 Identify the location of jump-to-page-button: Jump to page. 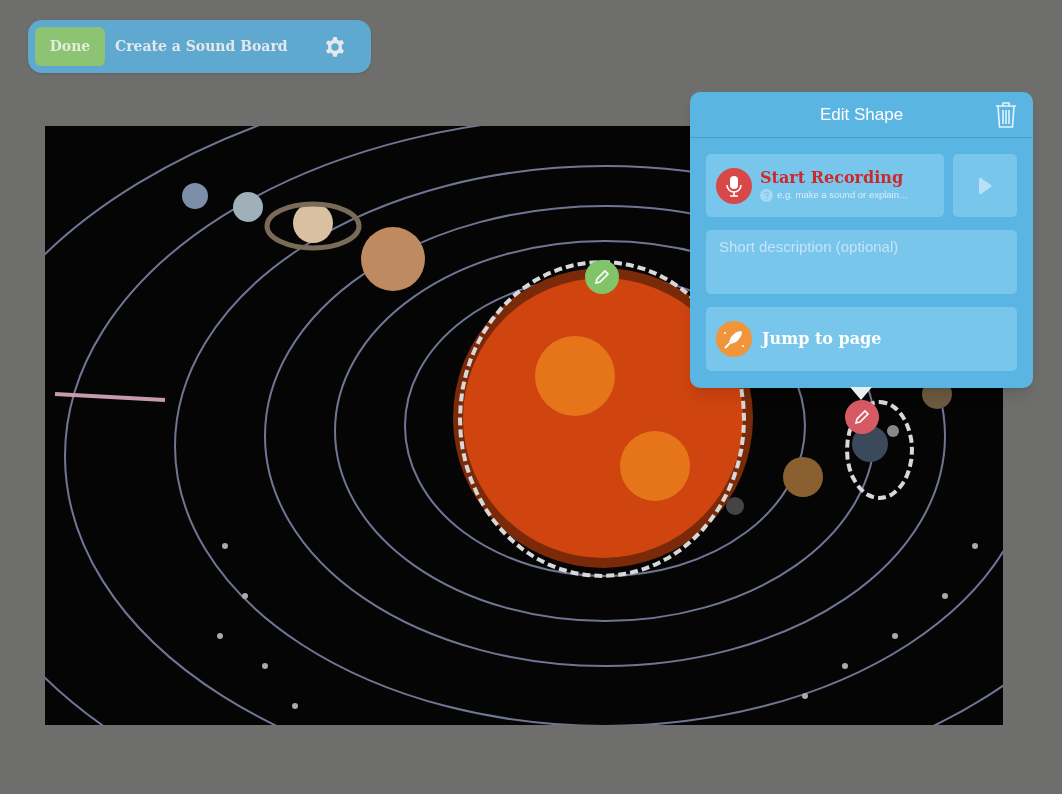
(861, 339).